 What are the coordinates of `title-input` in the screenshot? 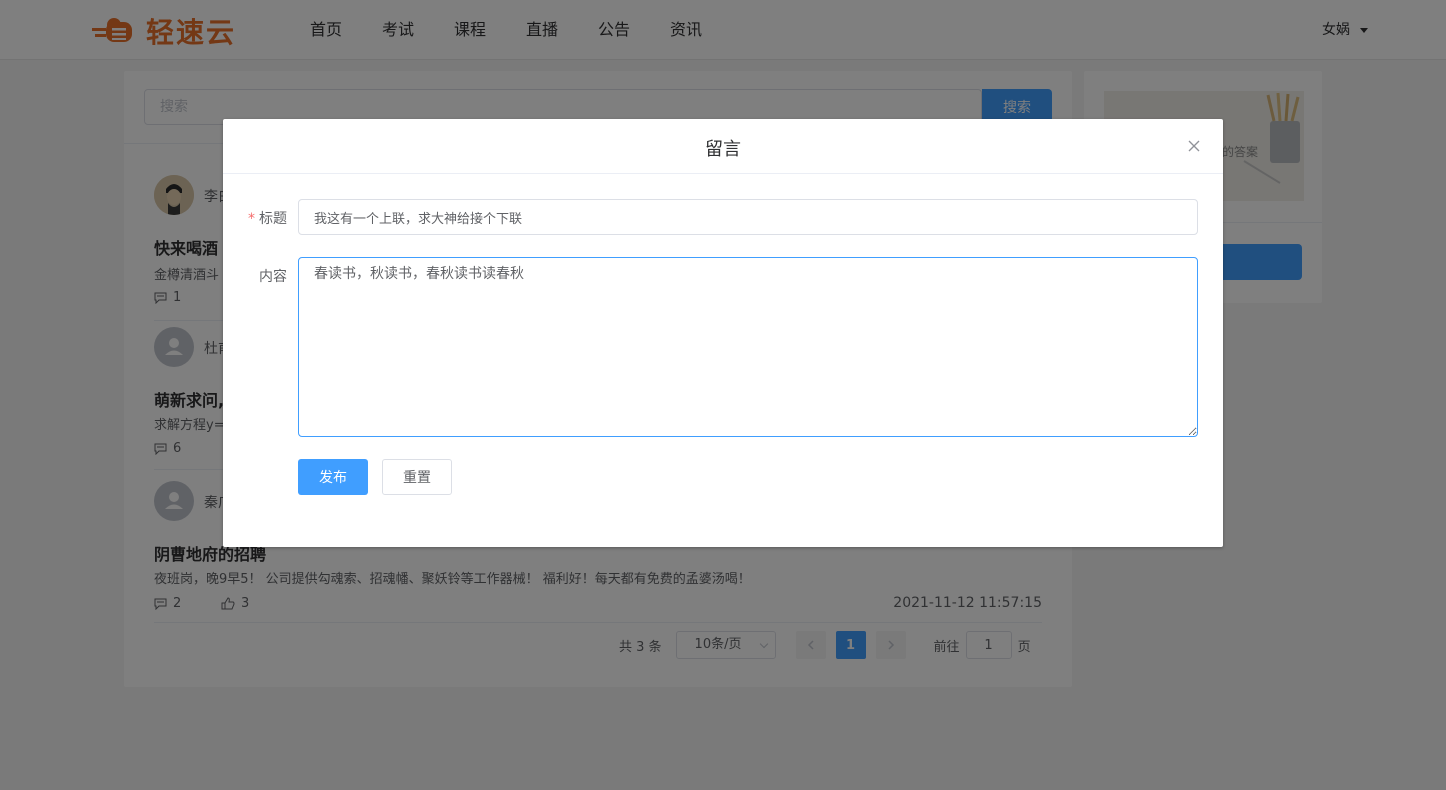 It's located at (748, 217).